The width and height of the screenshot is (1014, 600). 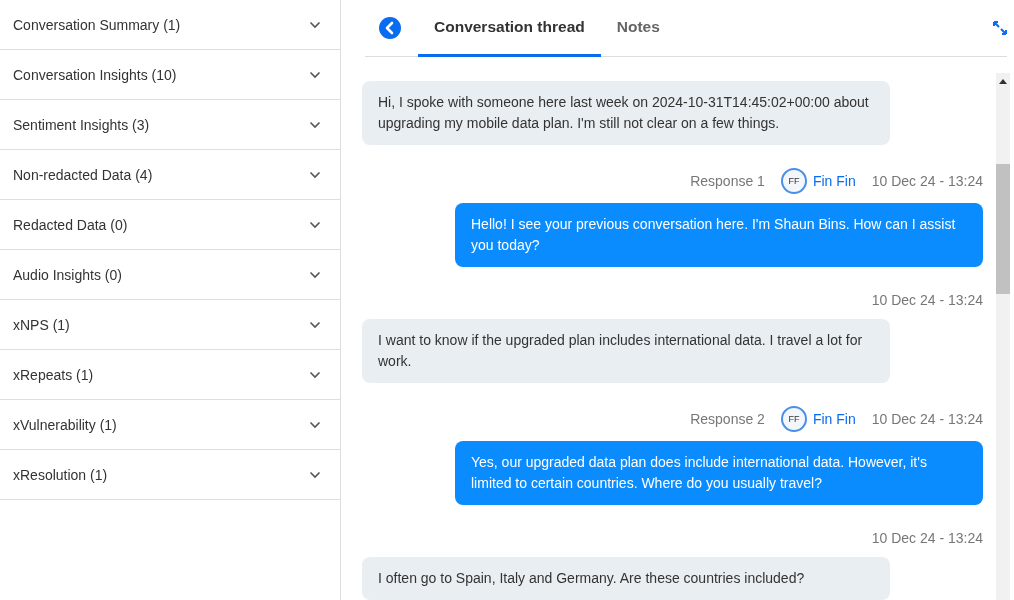 I want to click on response-label: Response 2, so click(x=727, y=419).